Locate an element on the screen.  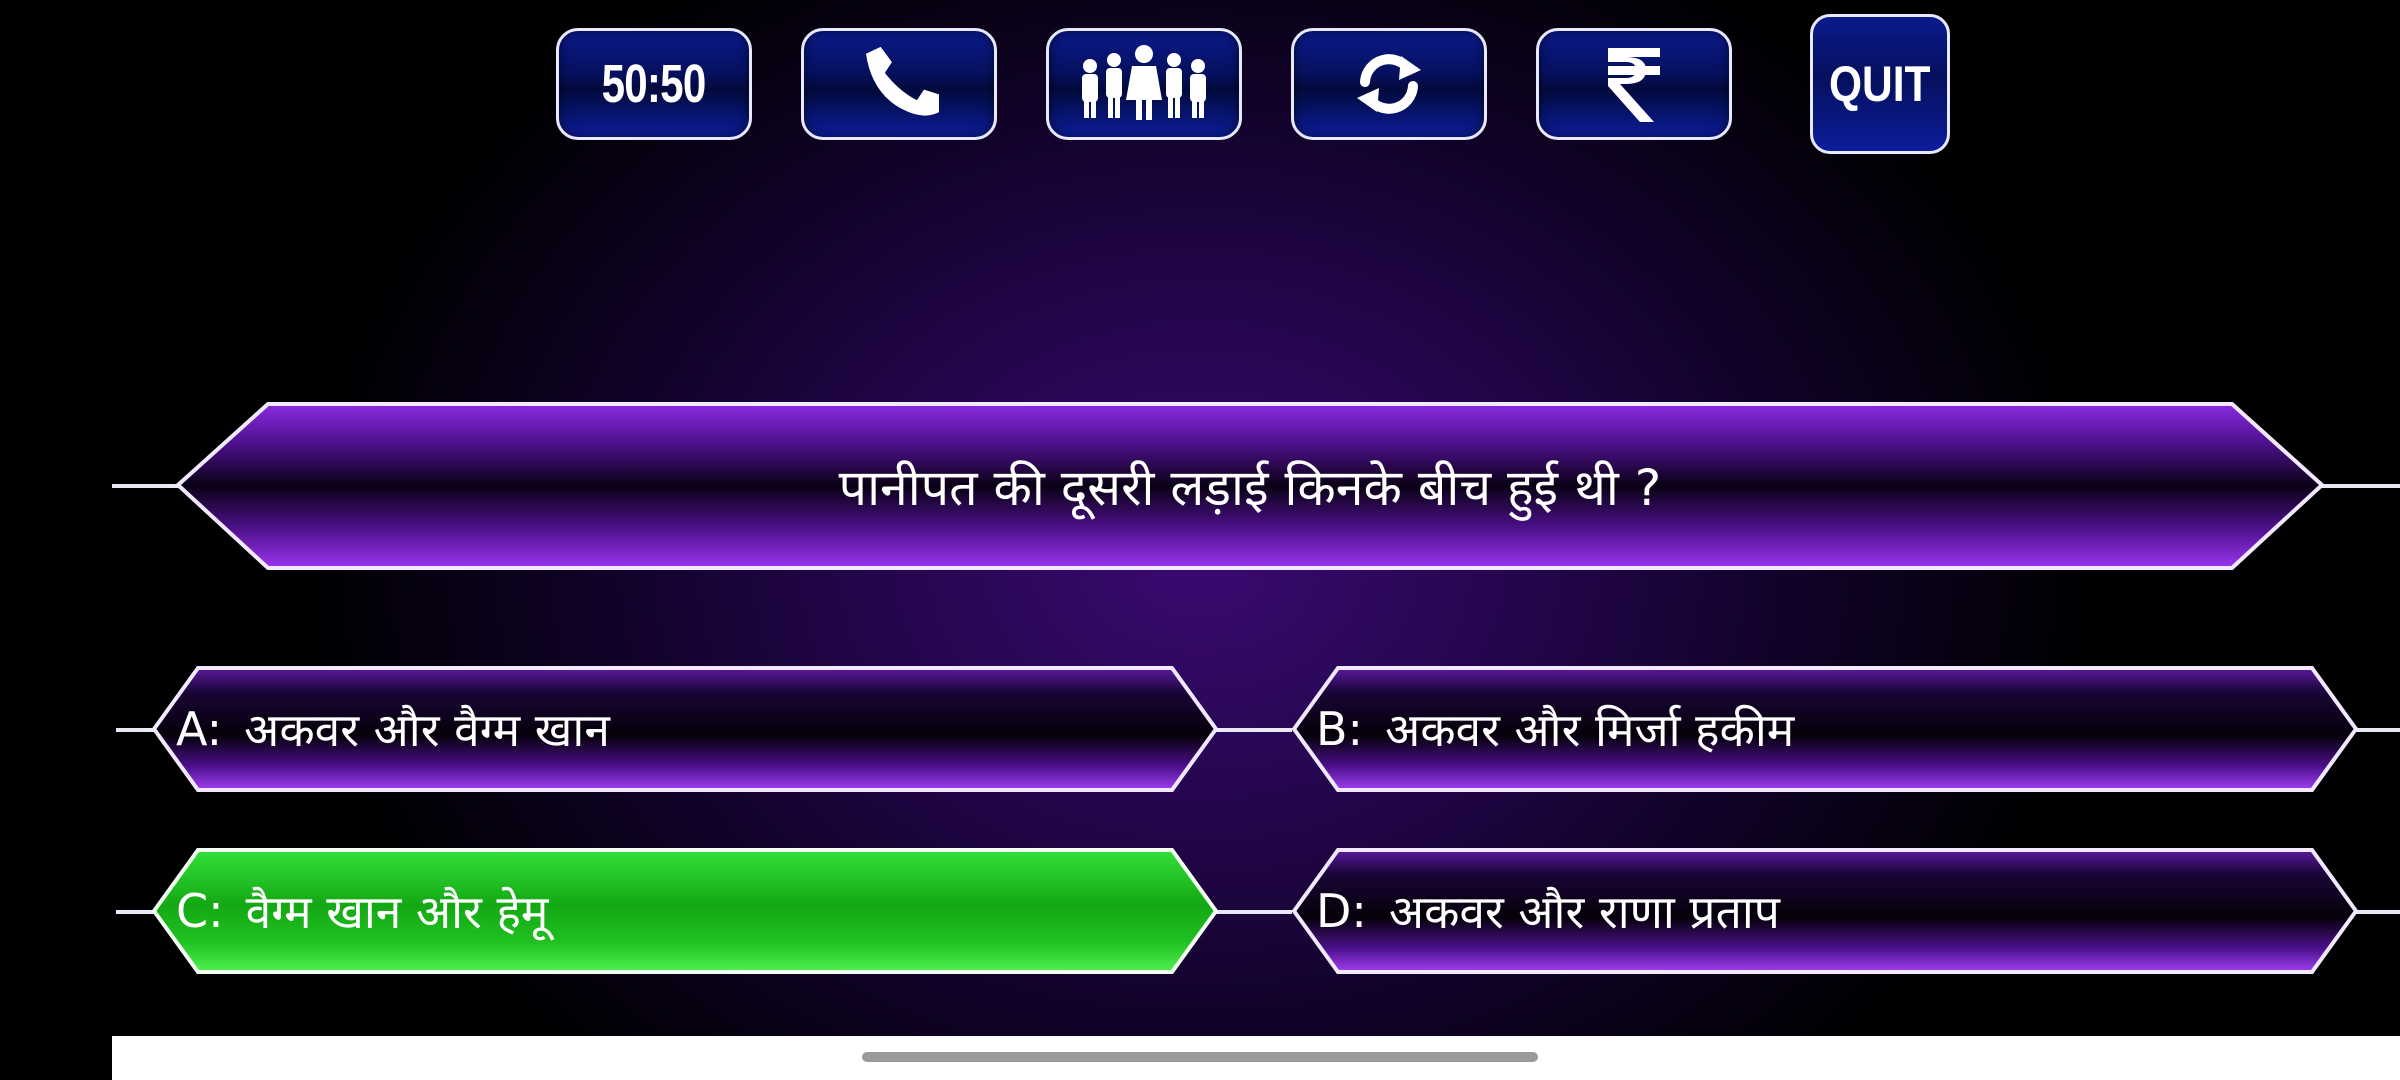
option-b-text: अकवर और मिर्जा हकीम is located at coordinates (1590, 730).